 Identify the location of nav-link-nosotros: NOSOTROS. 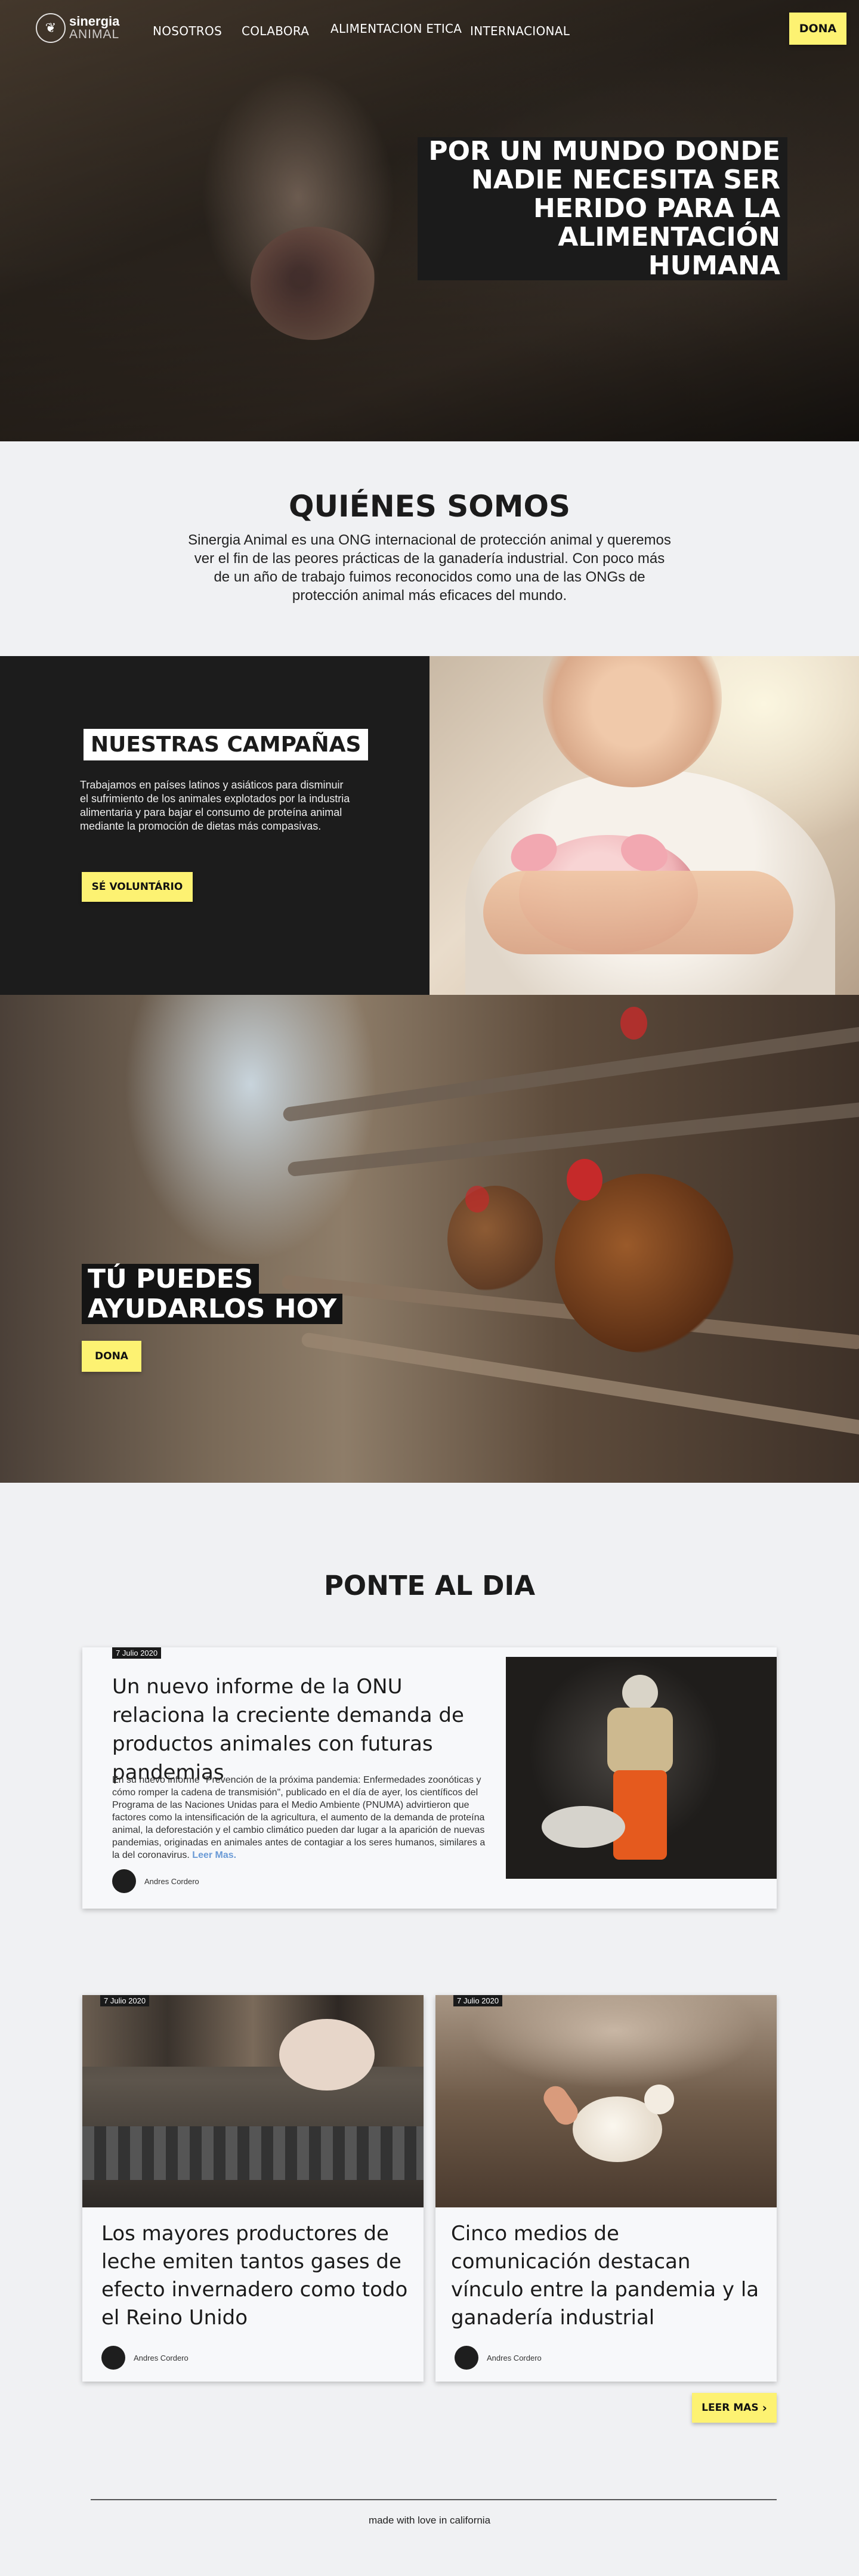
(187, 31).